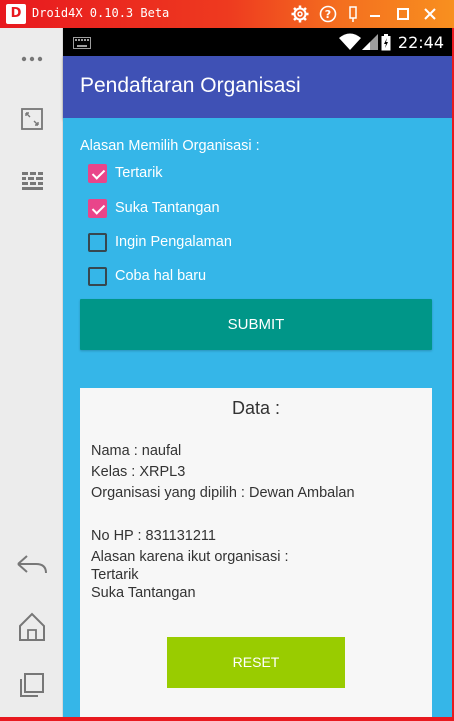  I want to click on battery-icon, so click(386, 45).